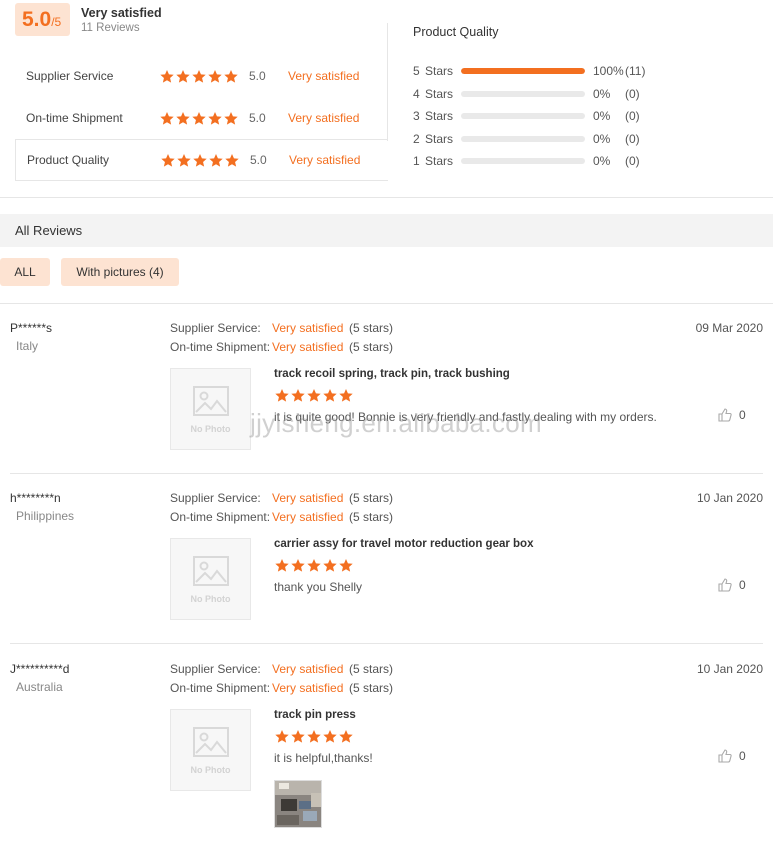 This screenshot has height=852, width=773. What do you see at coordinates (27, 346) in the screenshot?
I see `reviewer-country: Italy` at bounding box center [27, 346].